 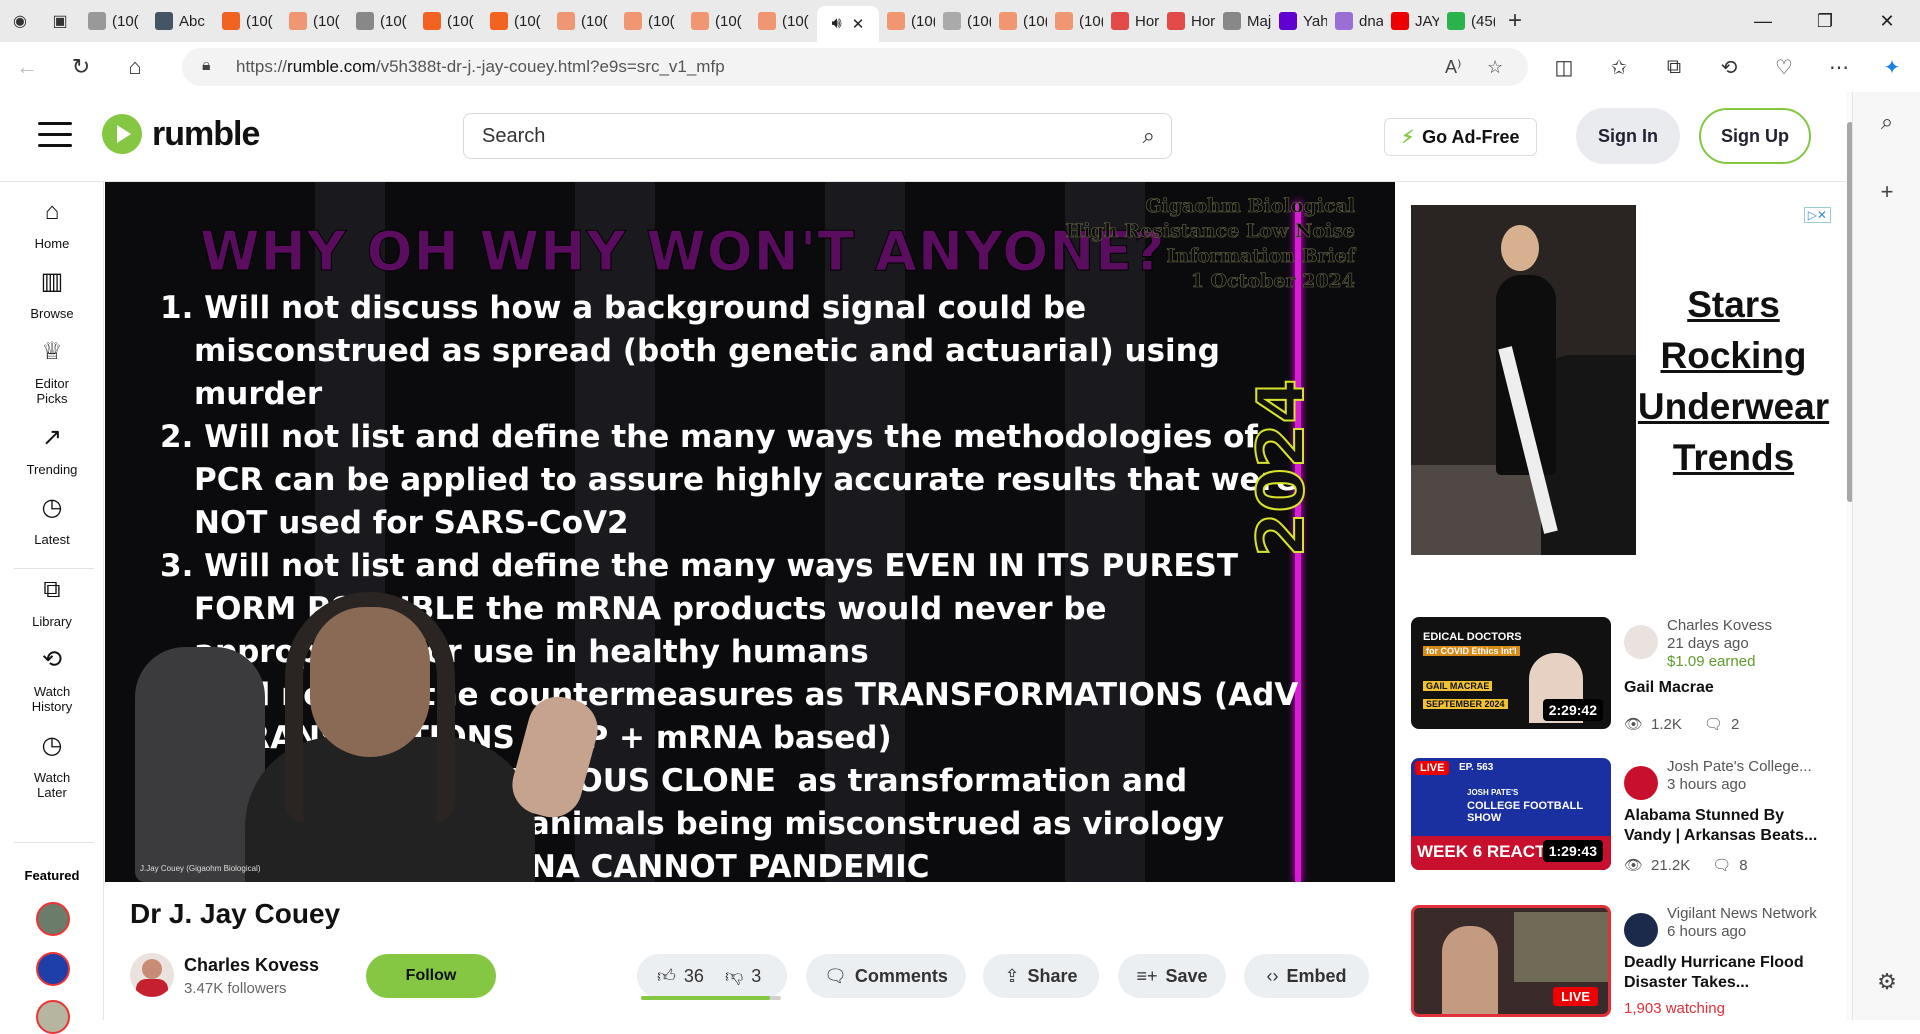 What do you see at coordinates (52, 226) in the screenshot?
I see `sidebar-item-home: ⌂ Home` at bounding box center [52, 226].